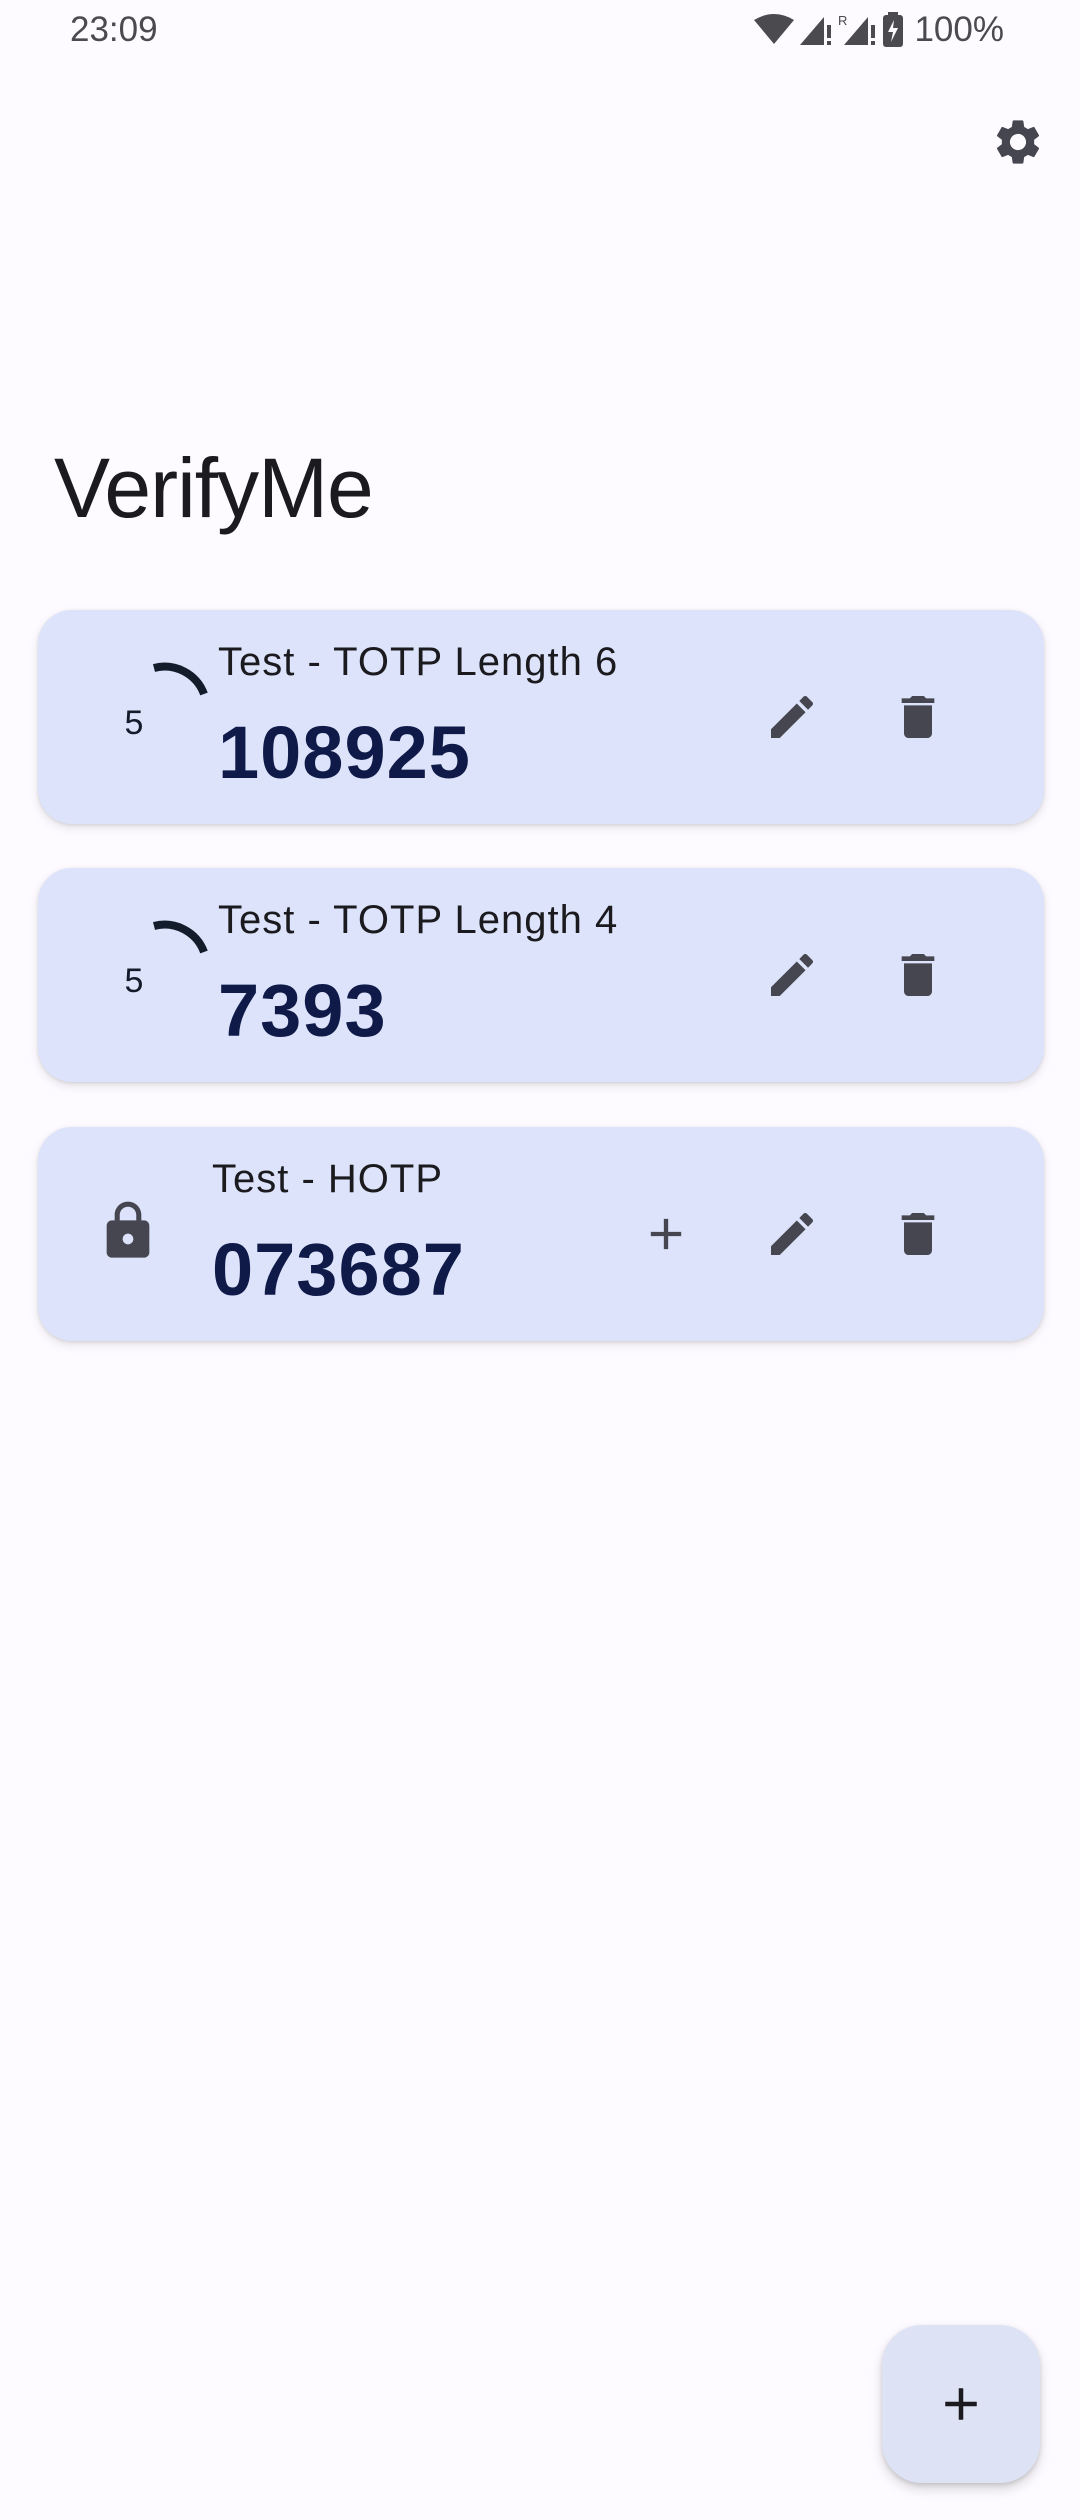  I want to click on battery-percentage: 100%, so click(959, 29).